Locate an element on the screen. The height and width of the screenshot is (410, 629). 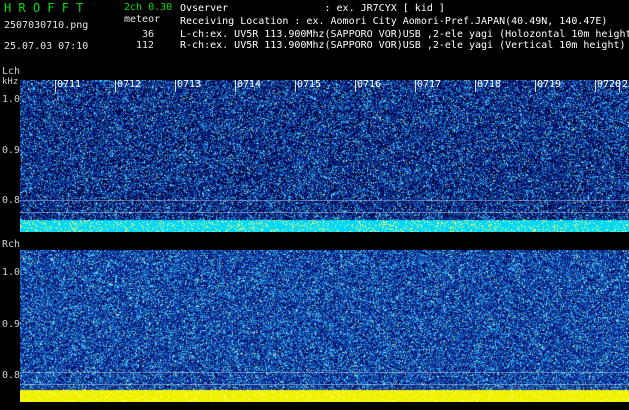
observer-info: Ovserver : ex. JR7CYX [ kid ] is located at coordinates (312, 8).